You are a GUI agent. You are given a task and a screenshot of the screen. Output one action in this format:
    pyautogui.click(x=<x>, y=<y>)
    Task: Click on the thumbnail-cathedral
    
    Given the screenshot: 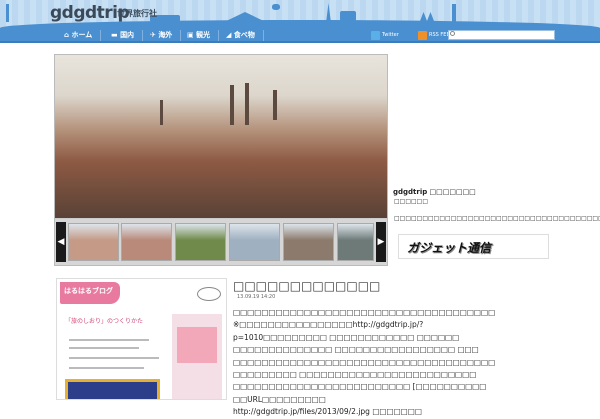 What is the action you would take?
    pyautogui.click(x=308, y=242)
    